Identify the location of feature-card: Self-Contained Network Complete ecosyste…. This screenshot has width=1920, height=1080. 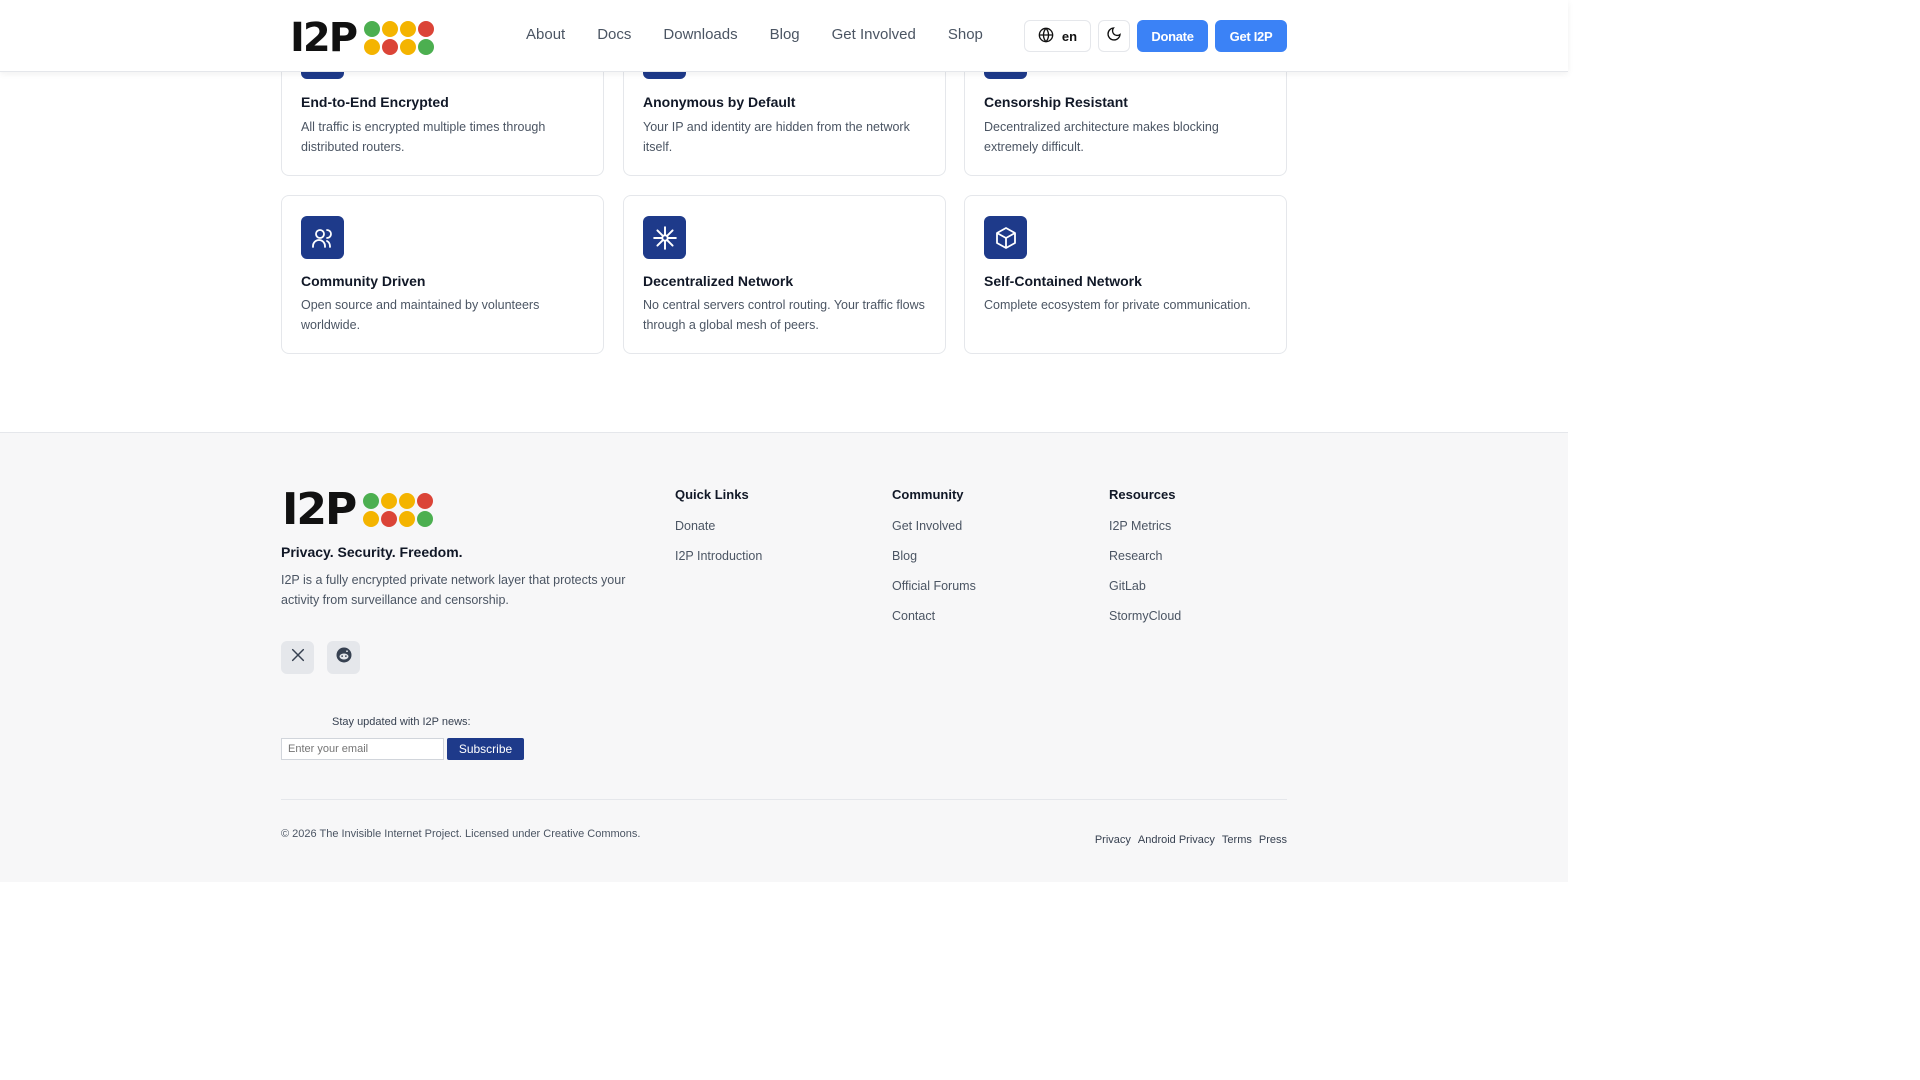
(1125, 274).